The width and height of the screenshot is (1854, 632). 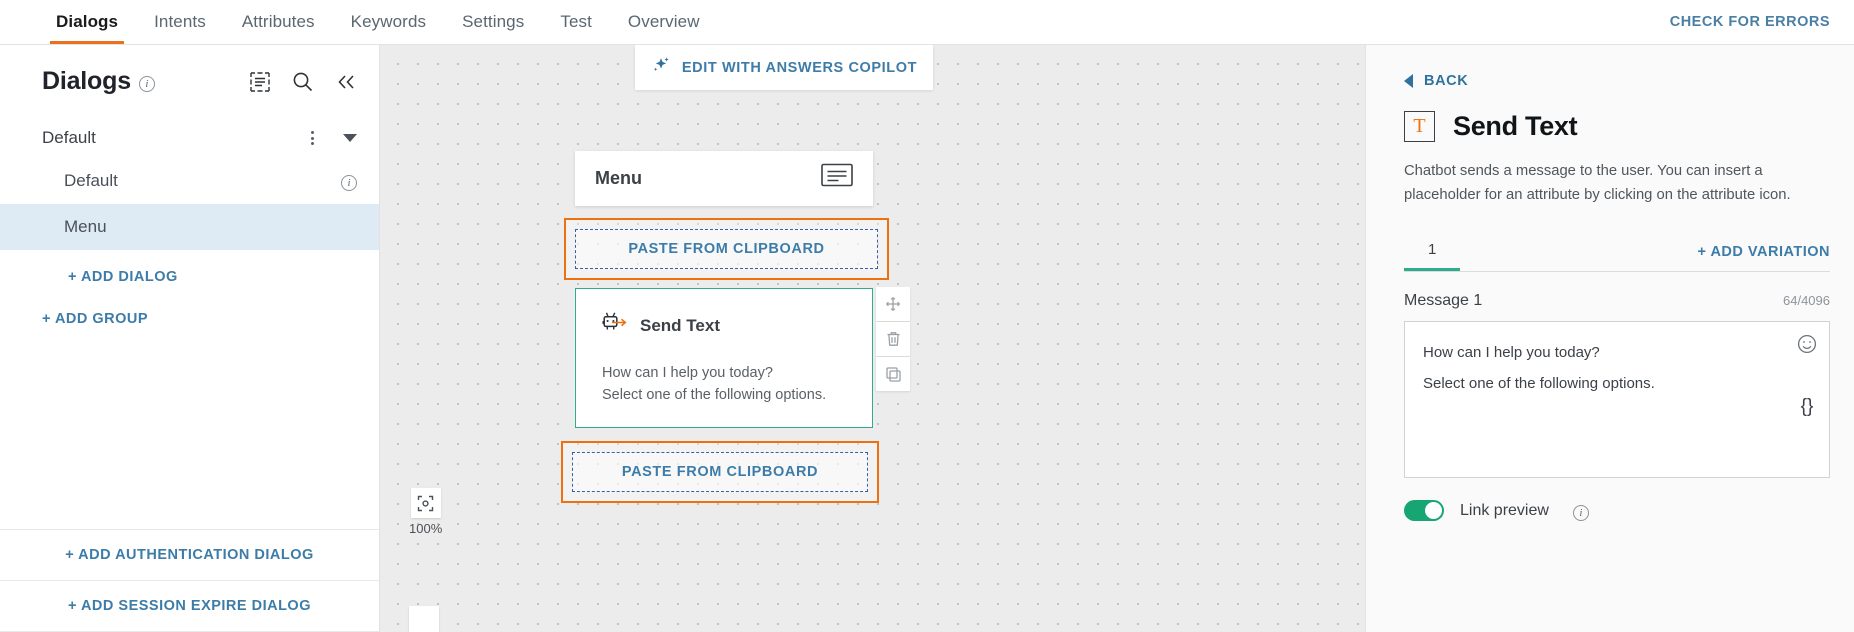 What do you see at coordinates (189, 138) in the screenshot?
I see `dialog-group-default: Default` at bounding box center [189, 138].